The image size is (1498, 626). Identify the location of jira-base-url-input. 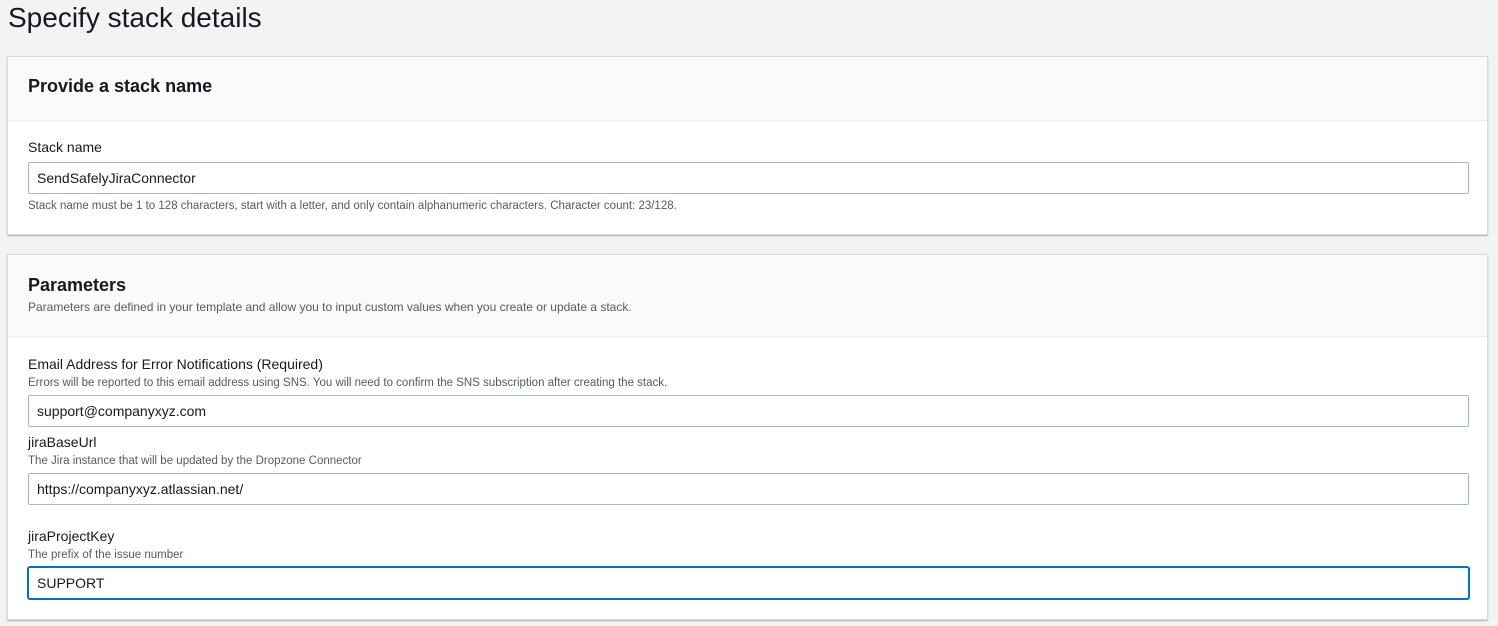
(748, 489).